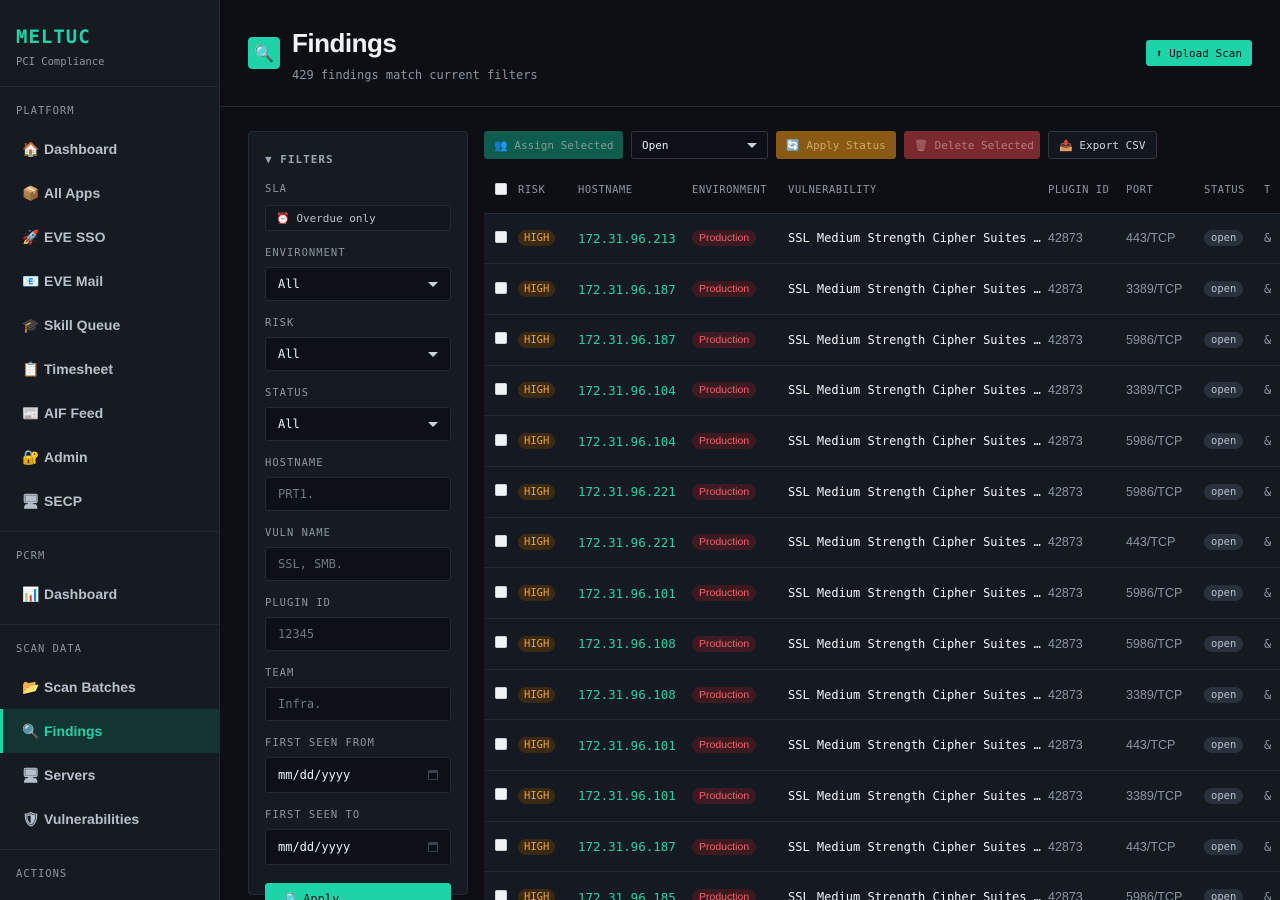  I want to click on table-cell: 172.31.96.101, so click(635, 745).